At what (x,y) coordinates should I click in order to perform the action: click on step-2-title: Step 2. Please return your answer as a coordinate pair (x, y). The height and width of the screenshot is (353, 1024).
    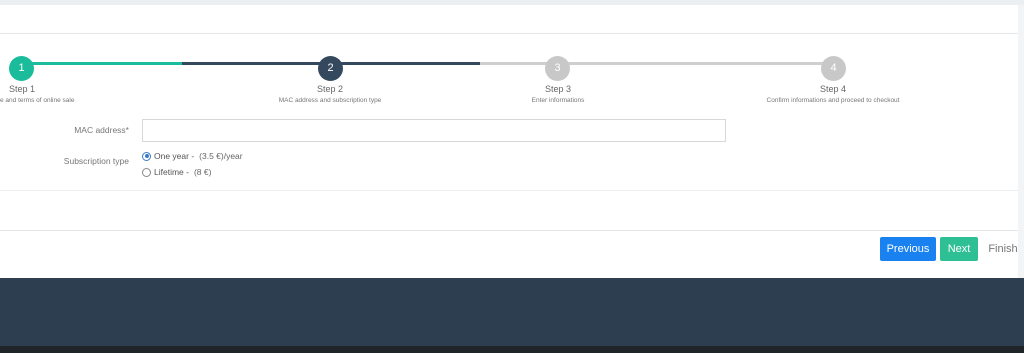
    Looking at the image, I should click on (330, 89).